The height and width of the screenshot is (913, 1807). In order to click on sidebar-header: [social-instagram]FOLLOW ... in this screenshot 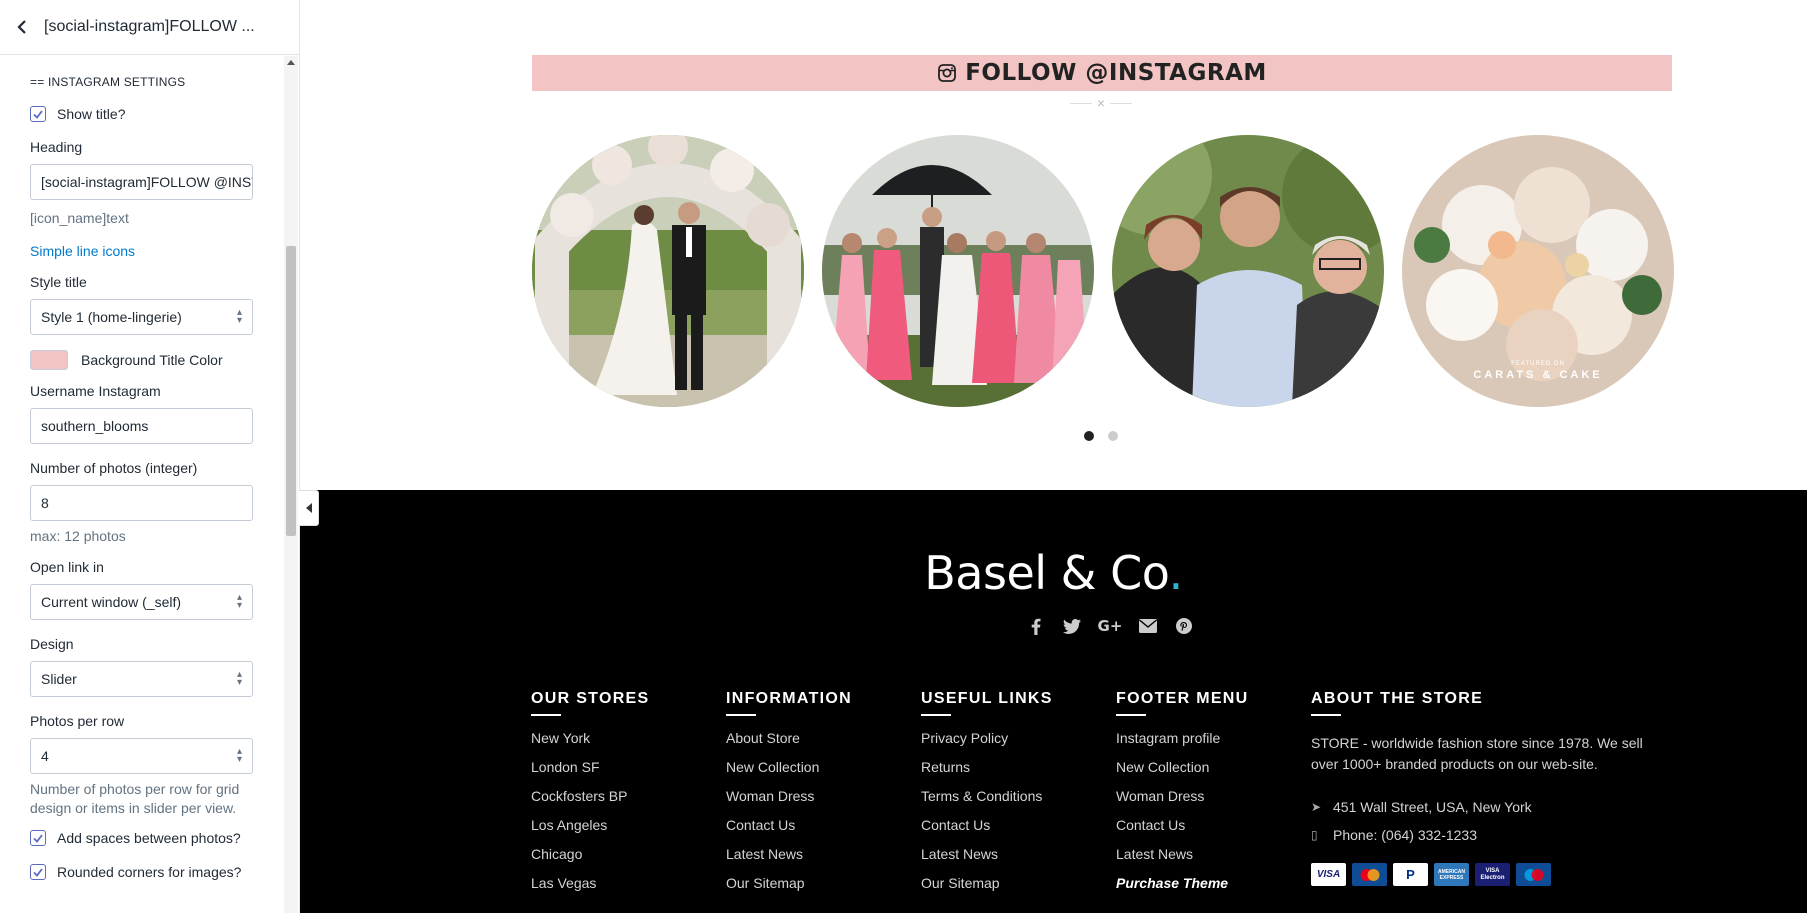, I will do `click(149, 27)`.